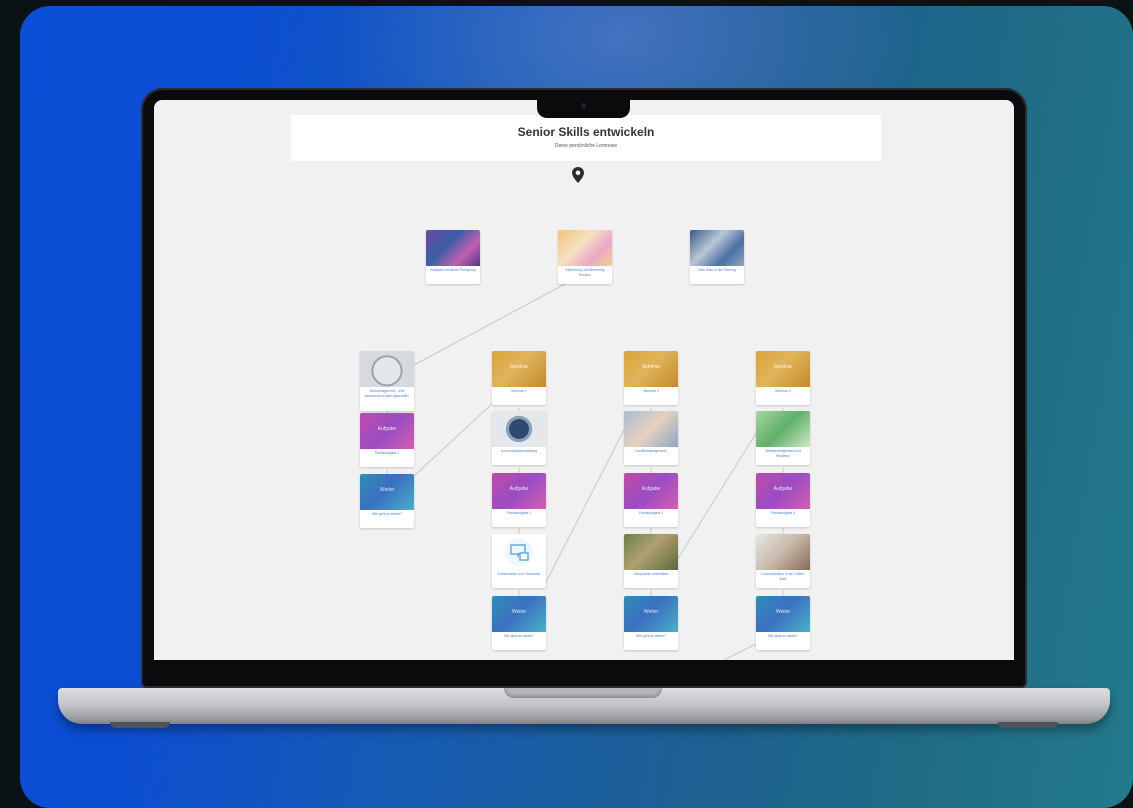 The height and width of the screenshot is (808, 1133). I want to click on learning-card: Aufgabe Praxisaufgabe 2, so click(519, 500).